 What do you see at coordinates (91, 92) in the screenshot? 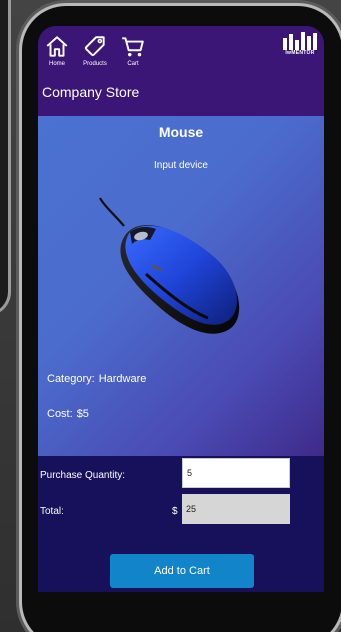
I see `page-title: Company Store` at bounding box center [91, 92].